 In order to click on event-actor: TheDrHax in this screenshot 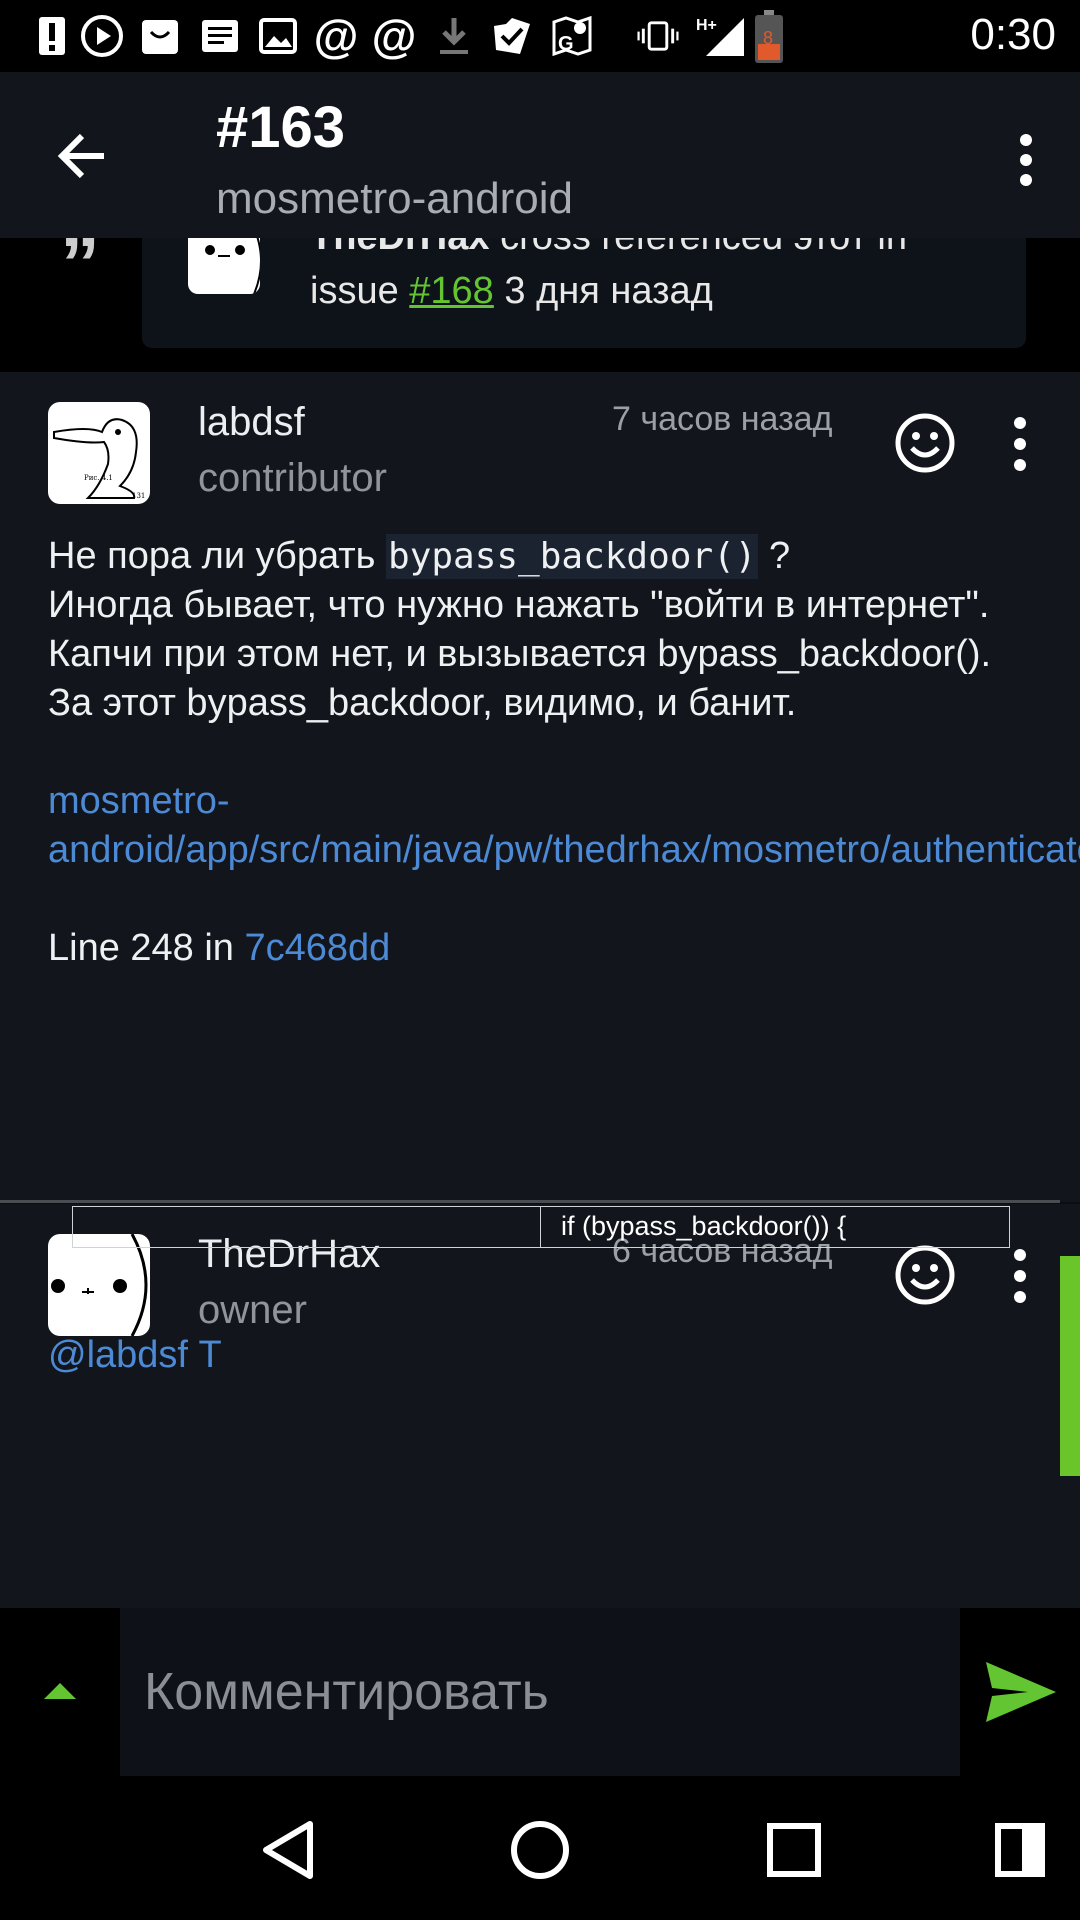, I will do `click(400, 248)`.